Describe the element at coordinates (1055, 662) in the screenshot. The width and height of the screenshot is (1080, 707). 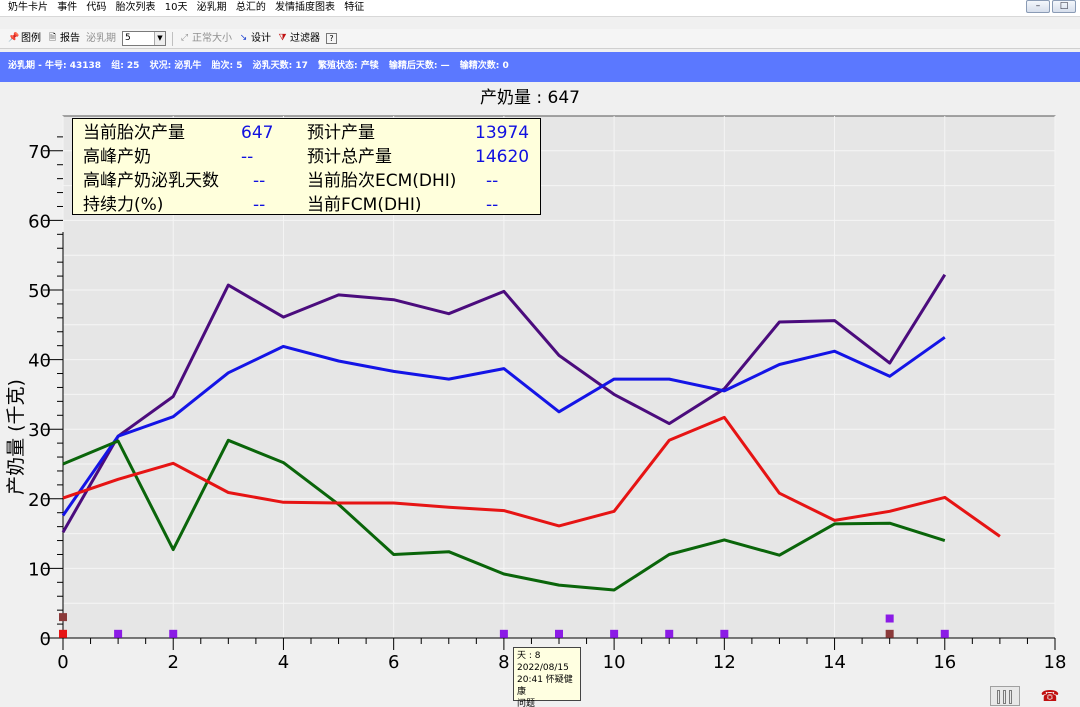
I see `x-tick-label: 18` at that location.